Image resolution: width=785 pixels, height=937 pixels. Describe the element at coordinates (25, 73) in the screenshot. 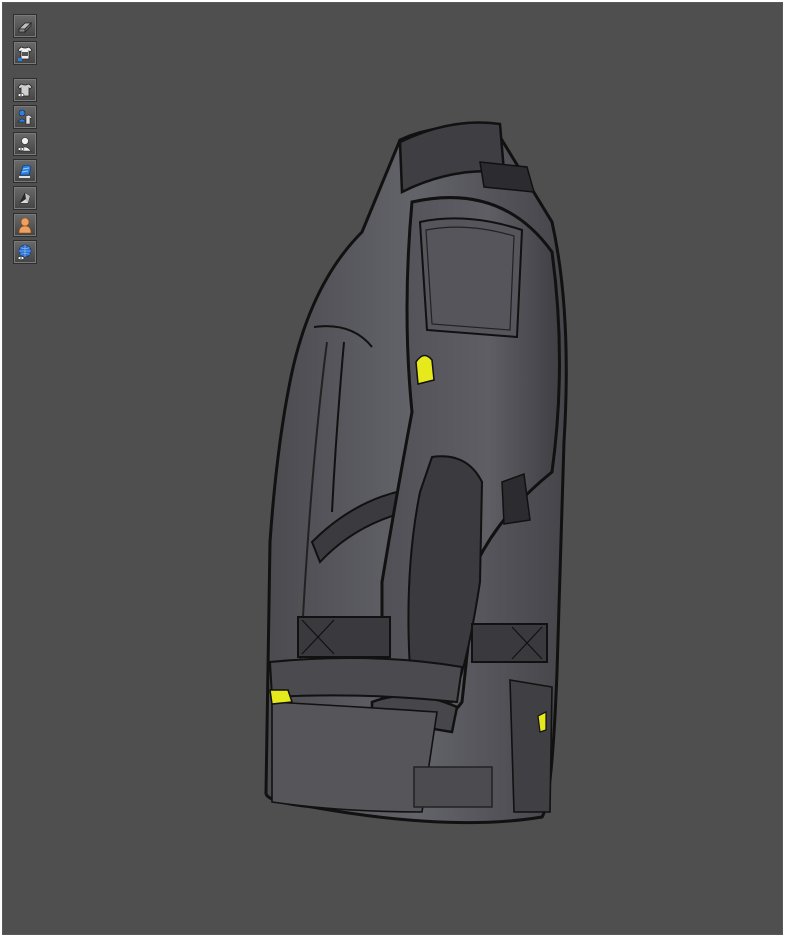

I see `toolbar-separator` at that location.